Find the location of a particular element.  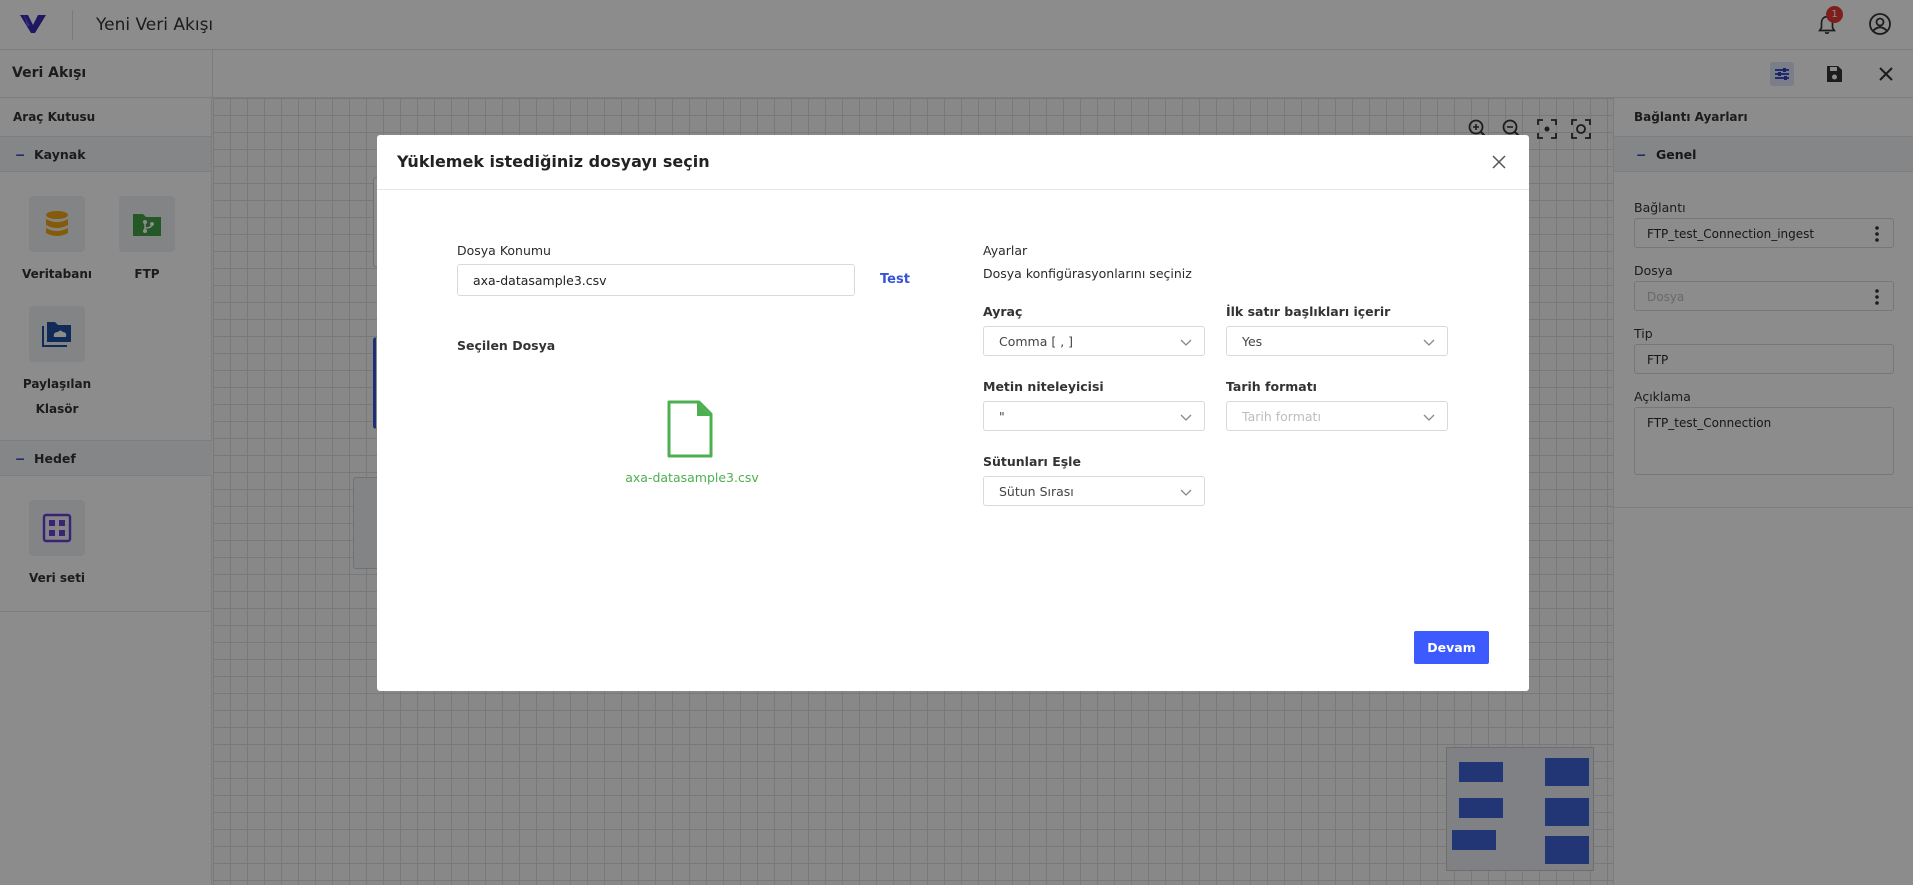

file-location-input: axa-datasample3.csv is located at coordinates (656, 280).